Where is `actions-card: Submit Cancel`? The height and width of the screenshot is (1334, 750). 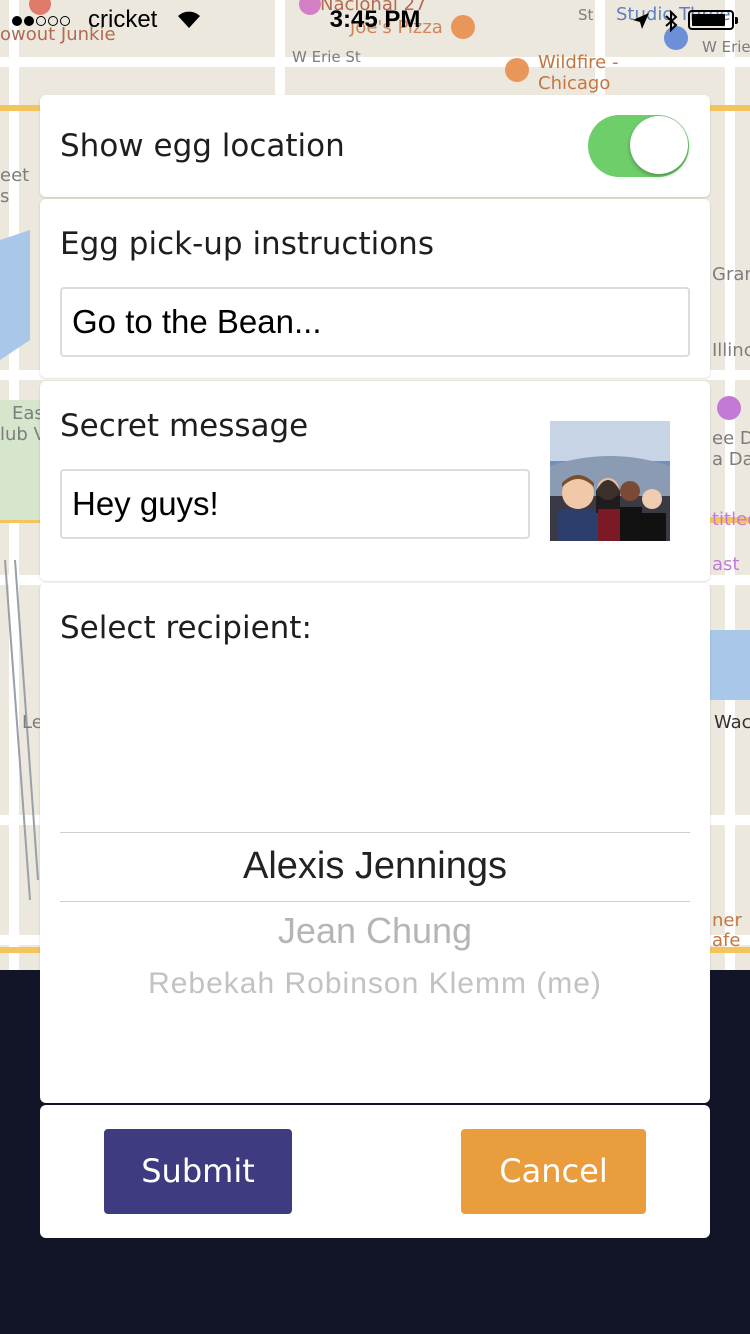
actions-card: Submit Cancel is located at coordinates (375, 1171).